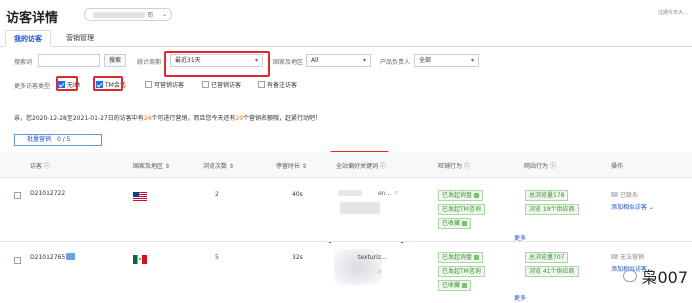 The height and width of the screenshot is (303, 692). What do you see at coordinates (630, 276) in the screenshot?
I see `wechat-icon` at bounding box center [630, 276].